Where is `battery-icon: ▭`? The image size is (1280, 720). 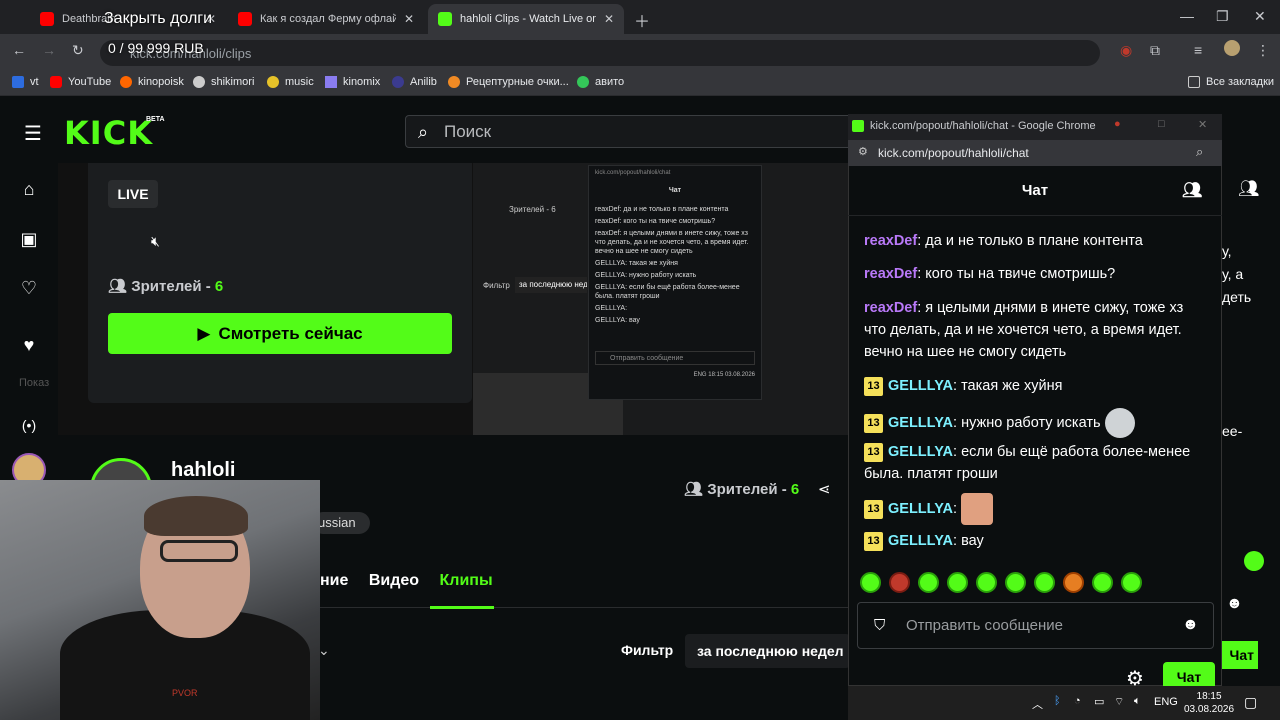
battery-icon: ▭ is located at coordinates (1099, 701).